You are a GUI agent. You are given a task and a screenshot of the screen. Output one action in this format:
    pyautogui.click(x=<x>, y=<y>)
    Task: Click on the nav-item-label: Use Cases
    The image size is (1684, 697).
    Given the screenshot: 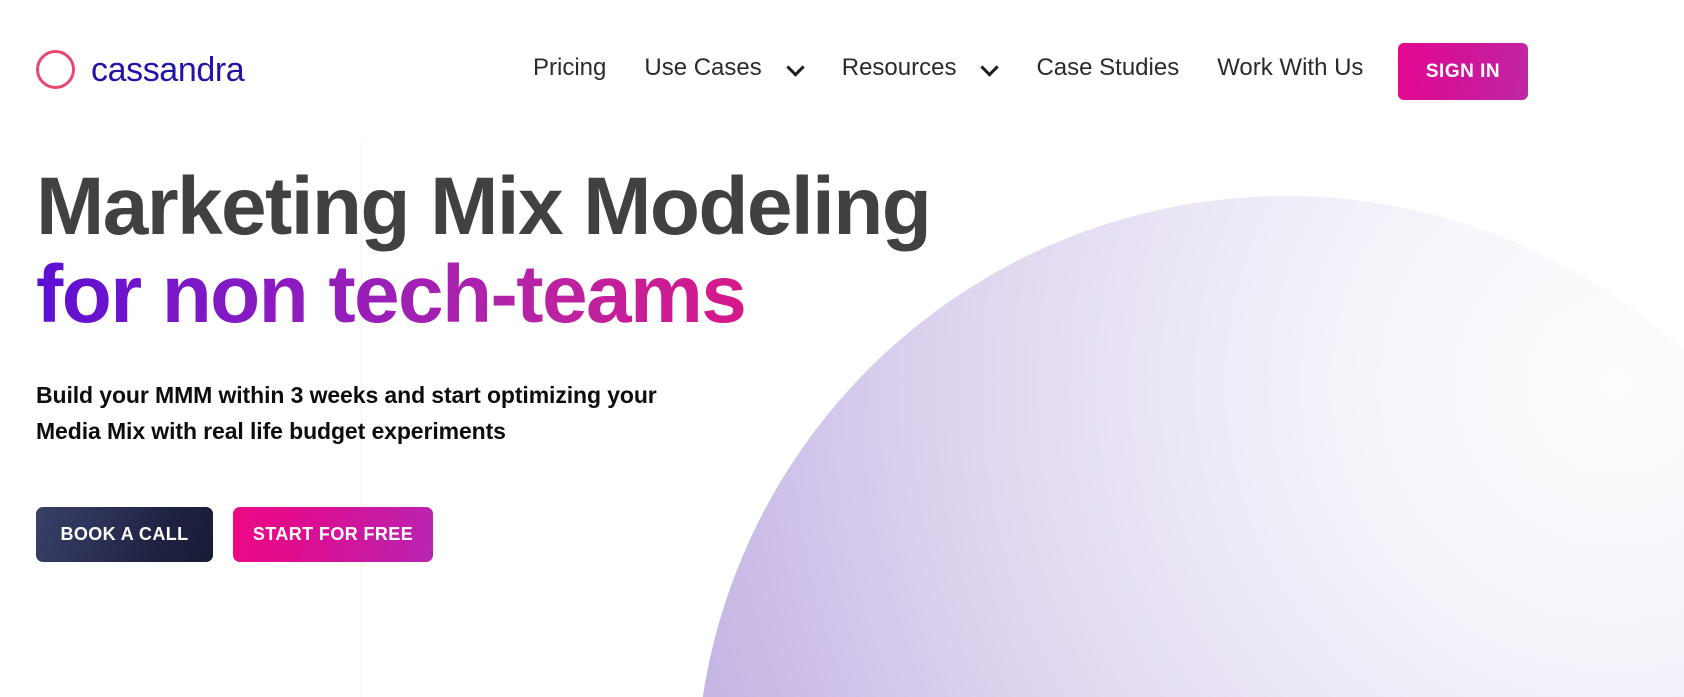 What is the action you would take?
    pyautogui.click(x=703, y=67)
    